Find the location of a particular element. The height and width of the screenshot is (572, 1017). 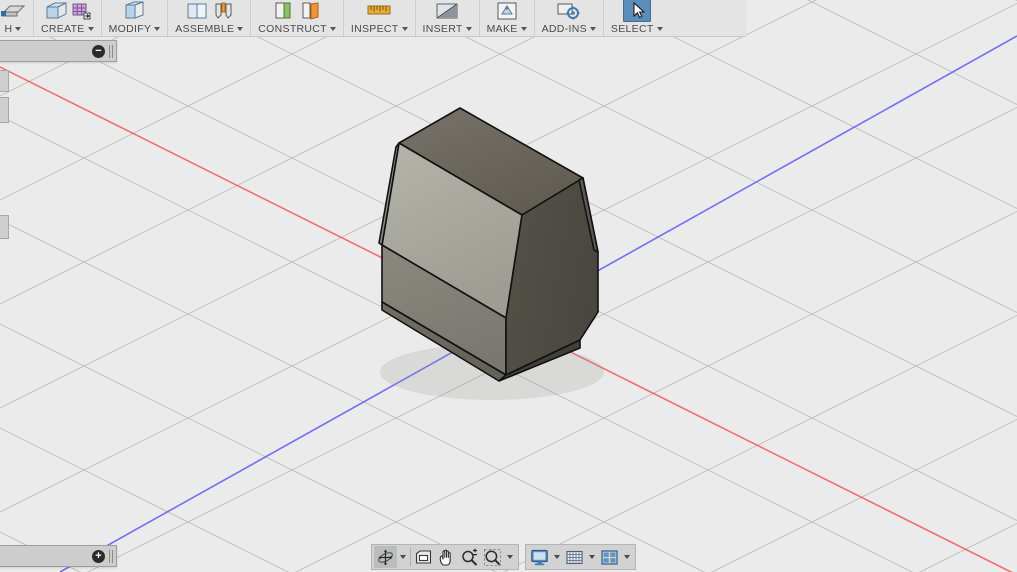

ribbon-group-create: CREATE is located at coordinates (67, 18).